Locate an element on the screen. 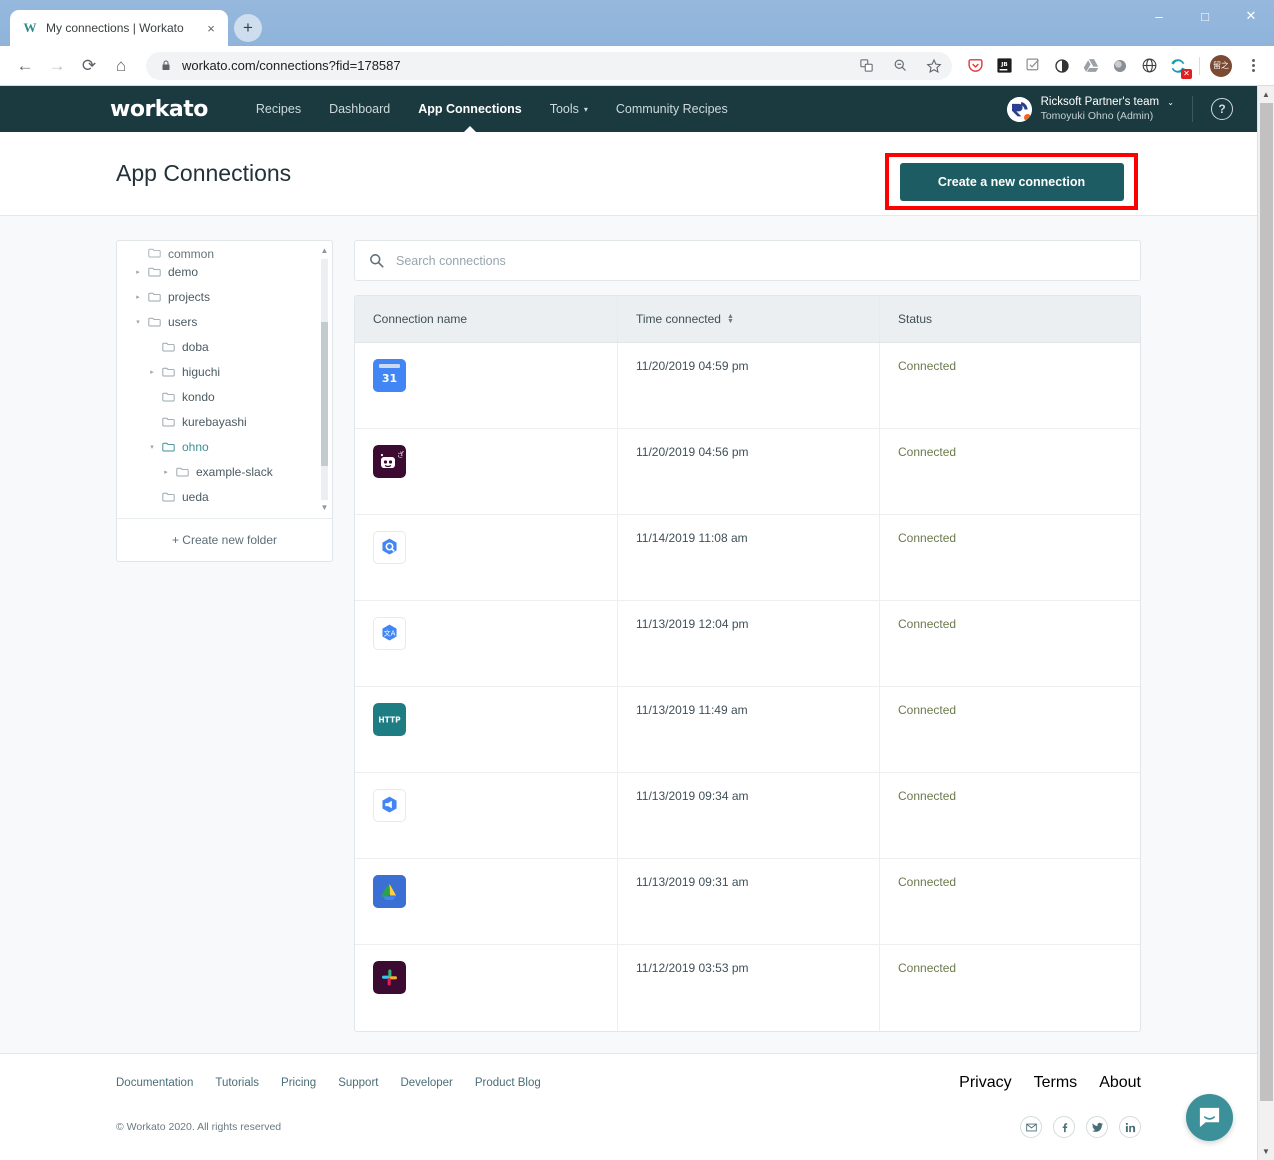 The width and height of the screenshot is (1274, 1160). tree-scrollbar: ▲ ▼ is located at coordinates (324, 379).